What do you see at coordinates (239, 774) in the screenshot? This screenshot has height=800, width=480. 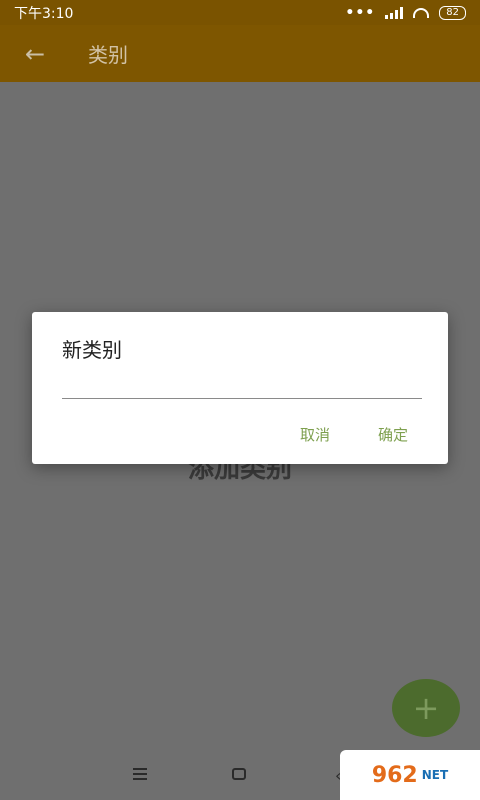 I see `home-icon` at bounding box center [239, 774].